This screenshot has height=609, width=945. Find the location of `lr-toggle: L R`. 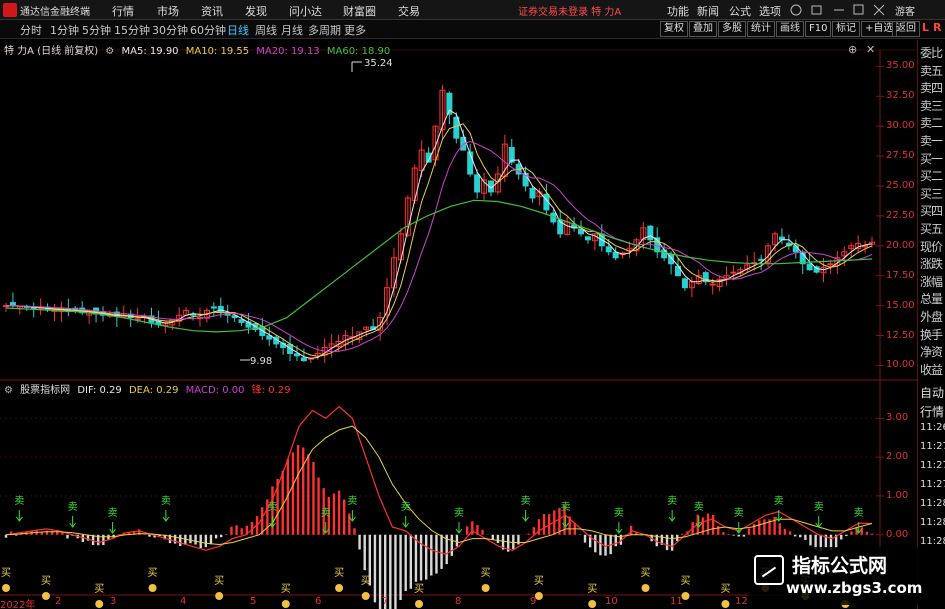

lr-toggle: L R is located at coordinates (932, 29).